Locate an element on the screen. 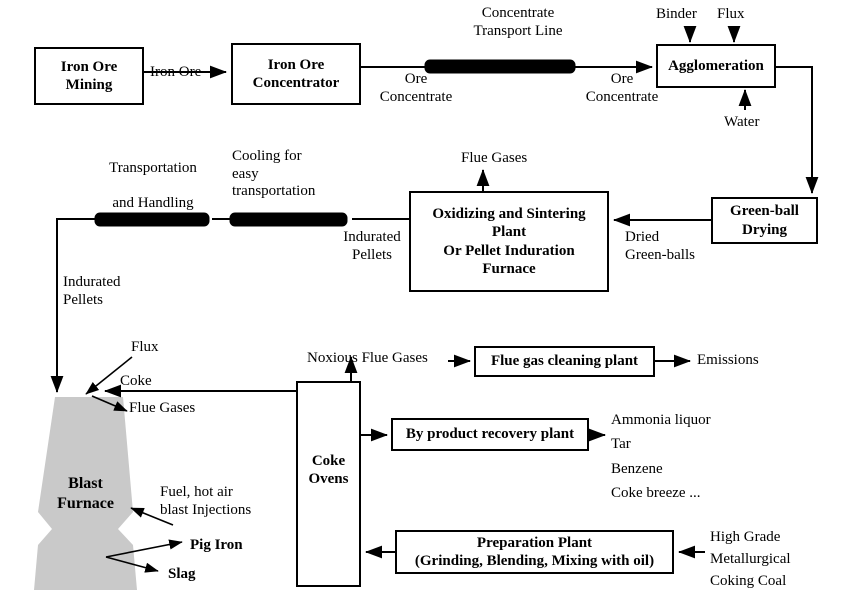 This screenshot has width=850, height=603. flow-label-water: Water is located at coordinates (742, 122).